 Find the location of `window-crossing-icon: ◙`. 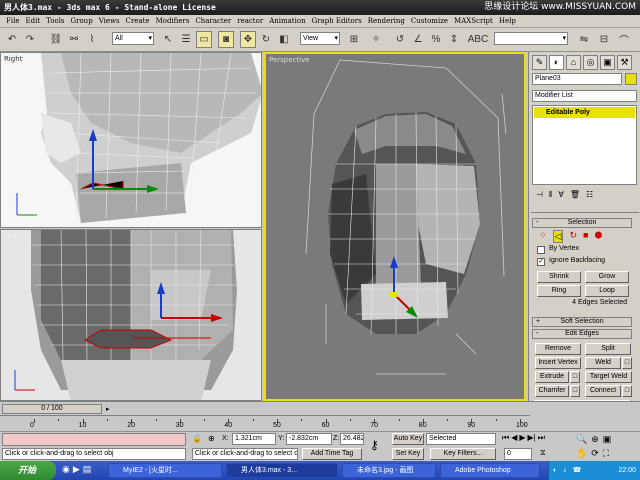

window-crossing-icon: ◙ is located at coordinates (226, 39).